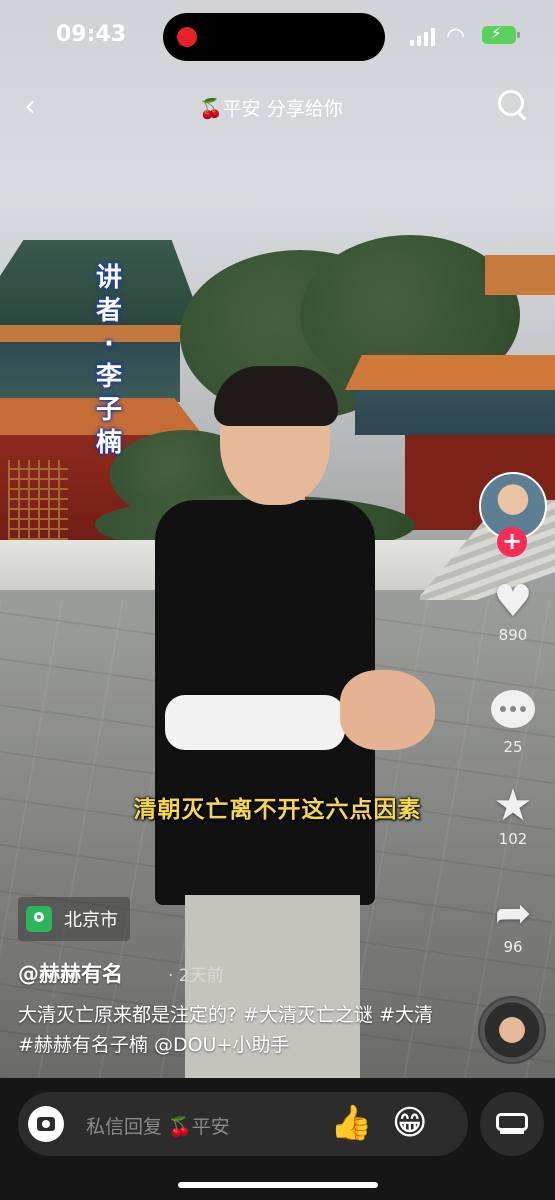 Image resolution: width=555 pixels, height=1200 pixels. I want to click on wifi-icon: ◠, so click(456, 36).